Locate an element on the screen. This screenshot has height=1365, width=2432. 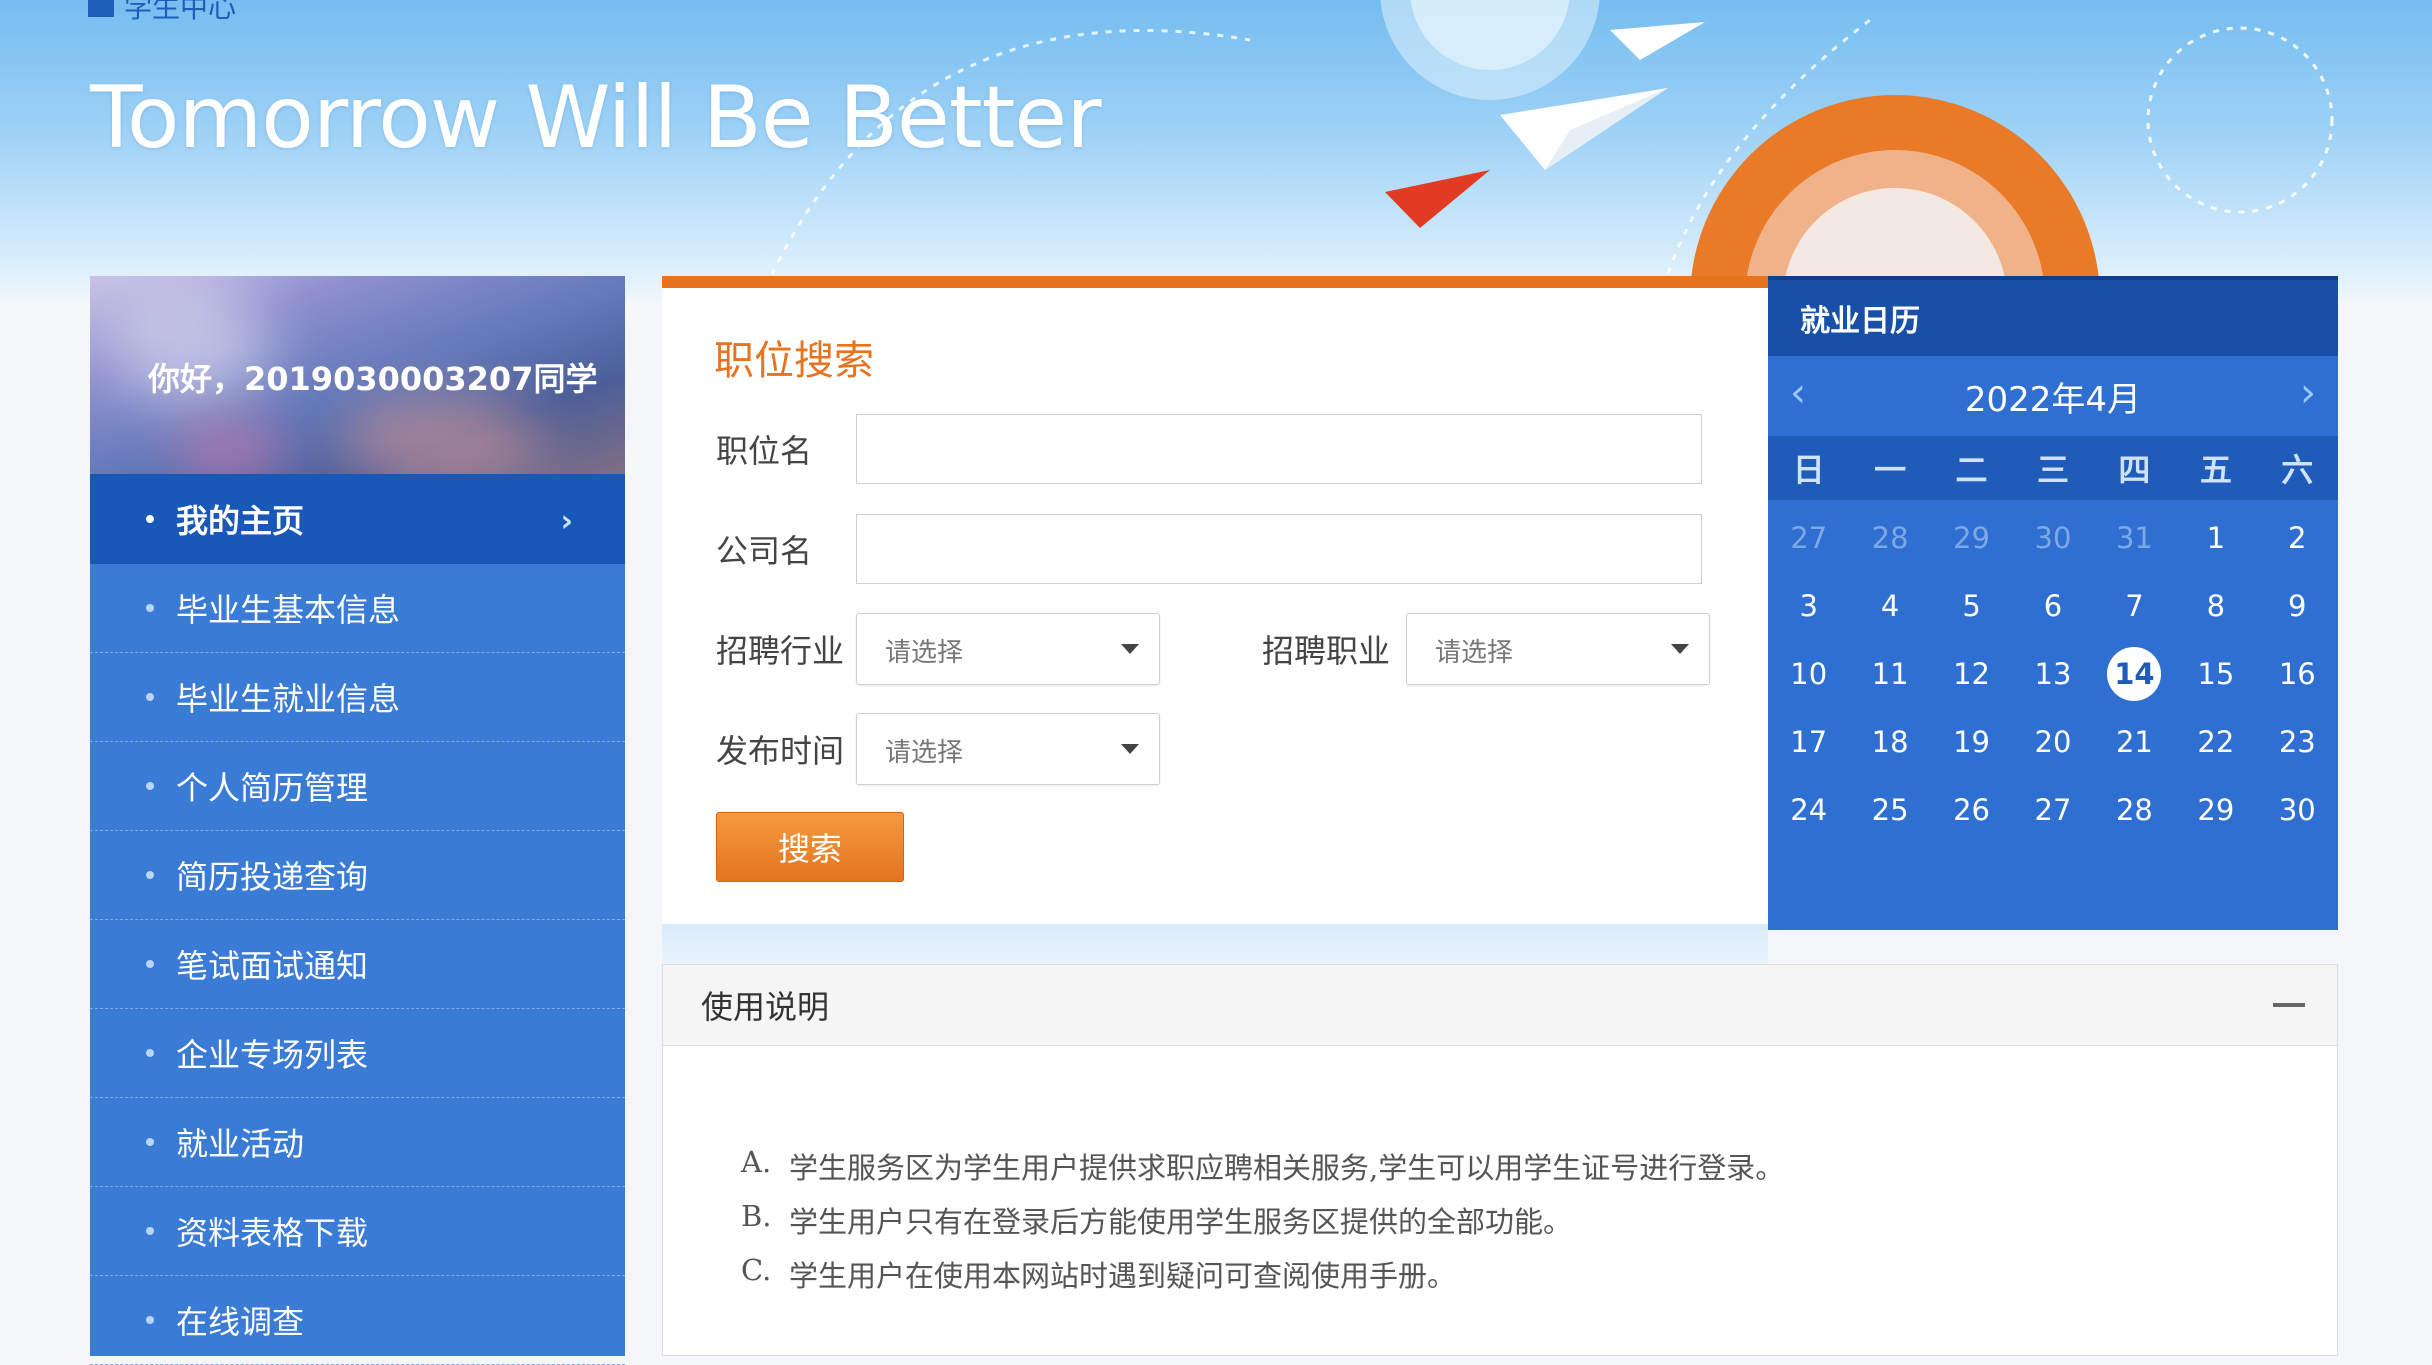
panel-divider is located at coordinates (1215, 944).